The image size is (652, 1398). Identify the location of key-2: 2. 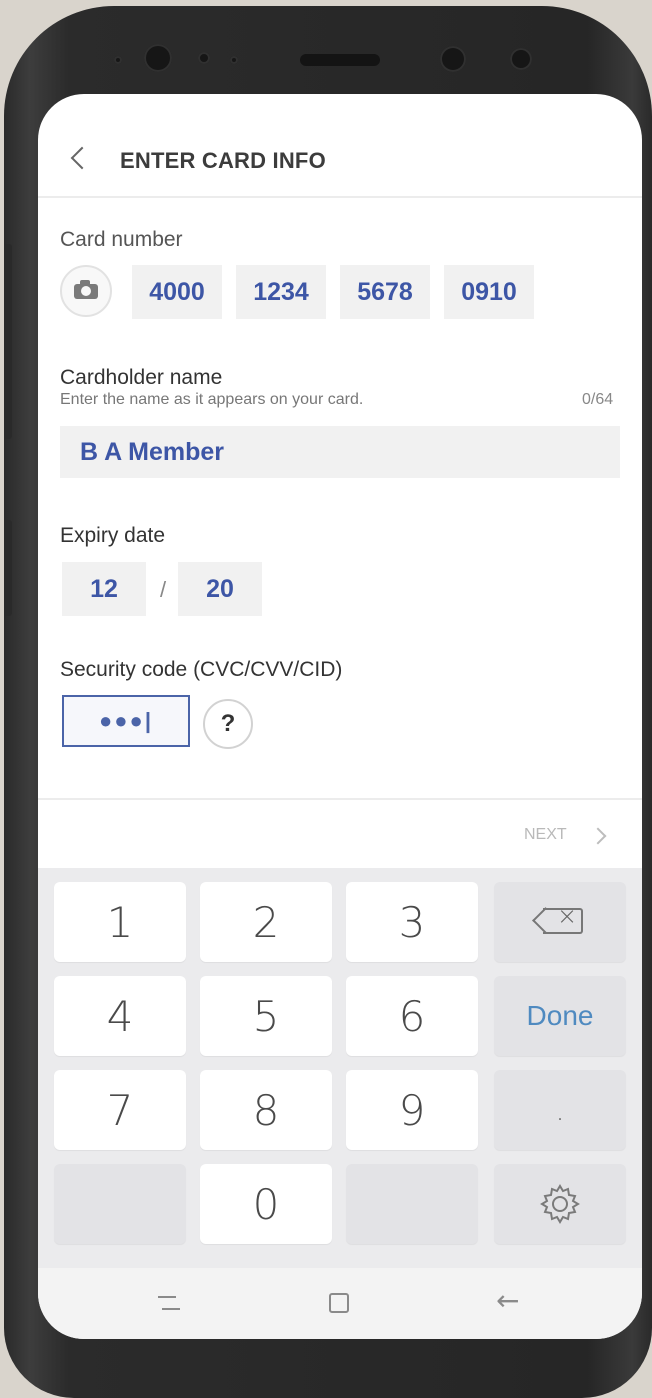
(266, 922).